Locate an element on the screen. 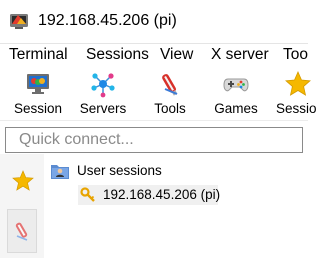 This screenshot has height=258, width=320. quick-connect-box is located at coordinates (154, 140).